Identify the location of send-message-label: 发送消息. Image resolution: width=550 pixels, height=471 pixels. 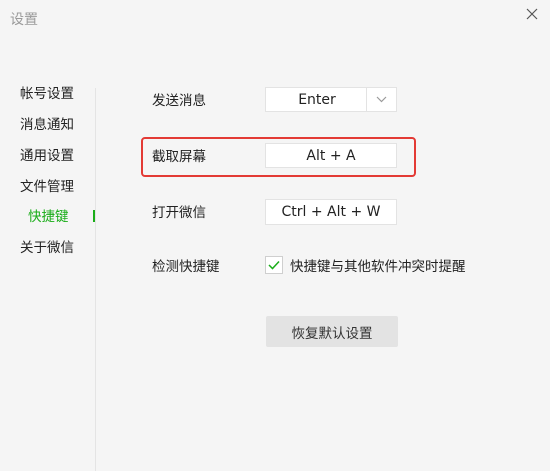
(179, 101).